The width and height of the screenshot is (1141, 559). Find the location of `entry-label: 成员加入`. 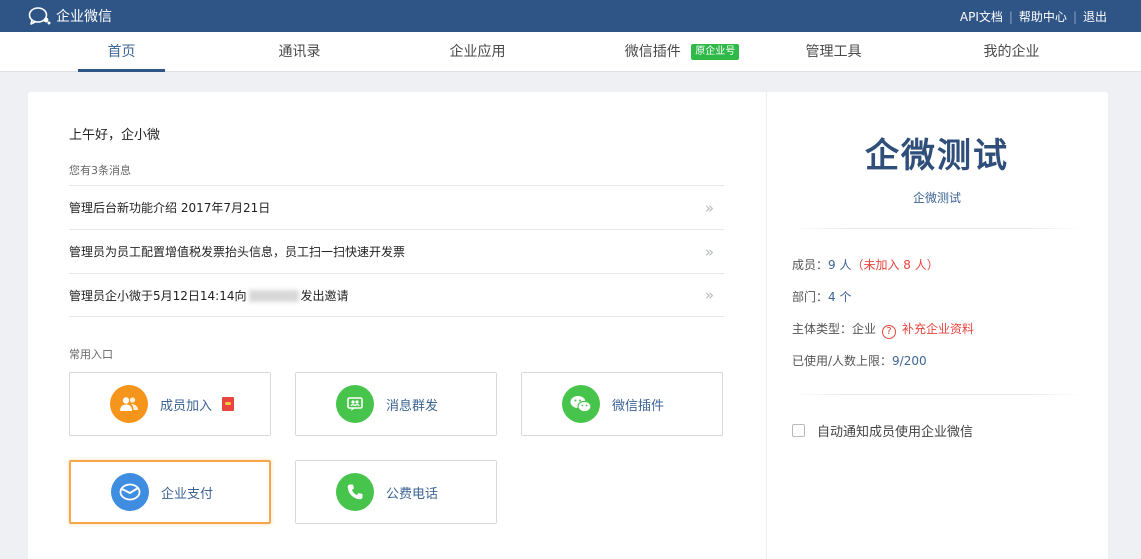

entry-label: 成员加入 is located at coordinates (186, 406).